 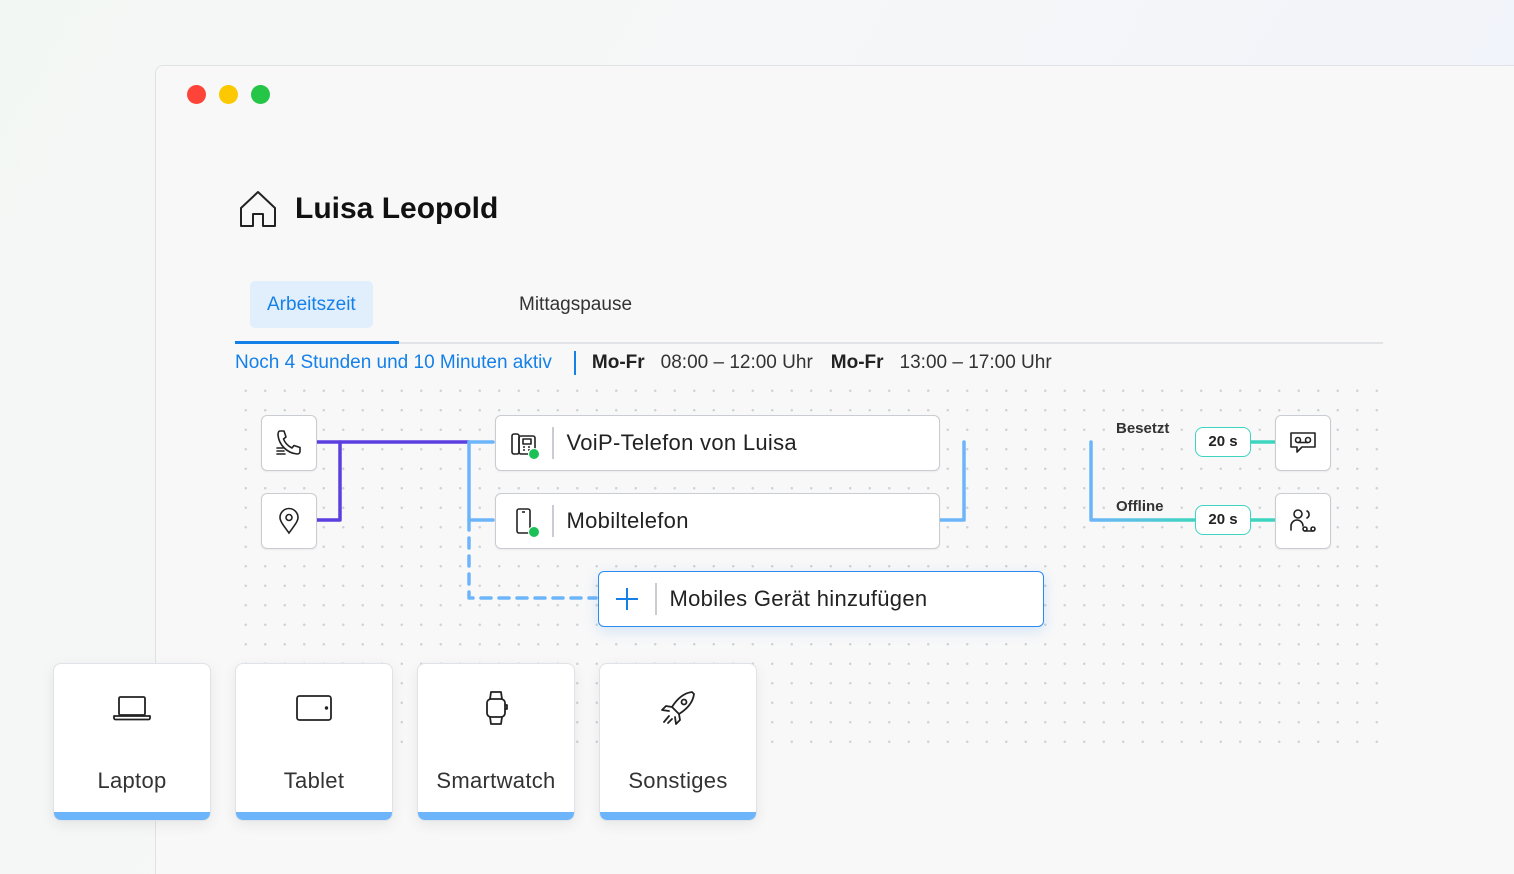 I want to click on add-mobile-device-button: Mobiles Gerät hinzufügen, so click(x=821, y=599).